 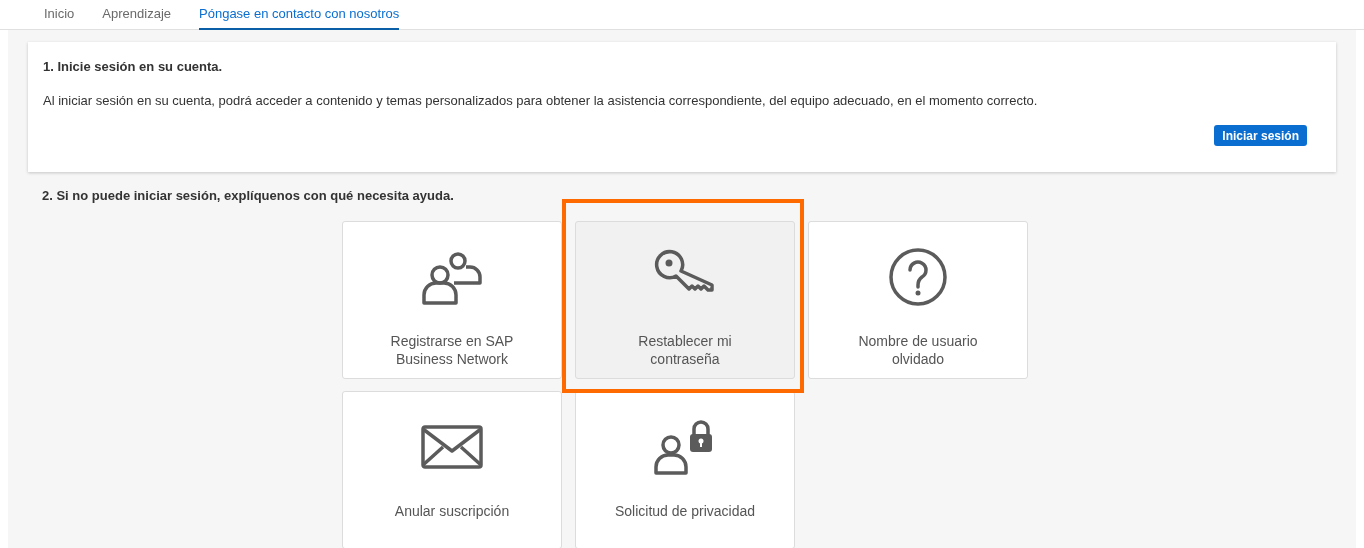 I want to click on help-tile: Solicitud de privacidad, so click(x=685, y=469).